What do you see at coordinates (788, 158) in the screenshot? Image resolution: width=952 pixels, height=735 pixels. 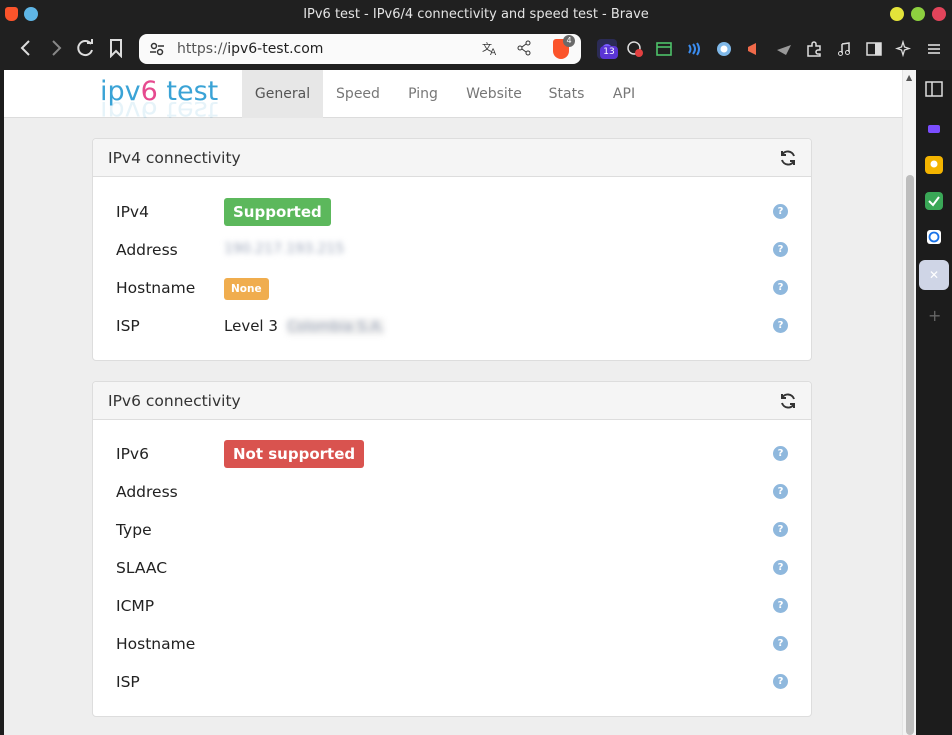 I see `ipv4-refresh-icon` at bounding box center [788, 158].